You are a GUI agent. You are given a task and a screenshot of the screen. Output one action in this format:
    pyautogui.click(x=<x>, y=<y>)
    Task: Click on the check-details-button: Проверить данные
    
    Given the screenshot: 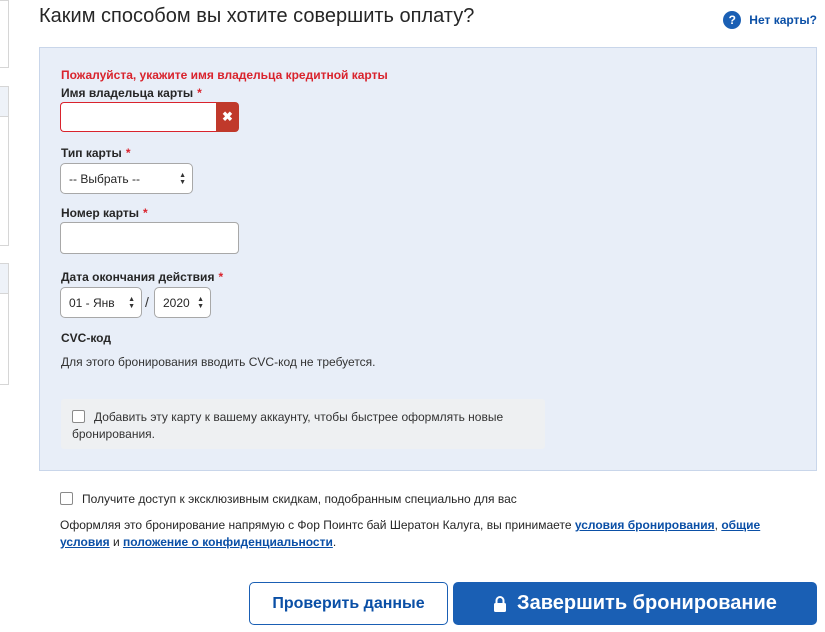 What is the action you would take?
    pyautogui.click(x=348, y=603)
    